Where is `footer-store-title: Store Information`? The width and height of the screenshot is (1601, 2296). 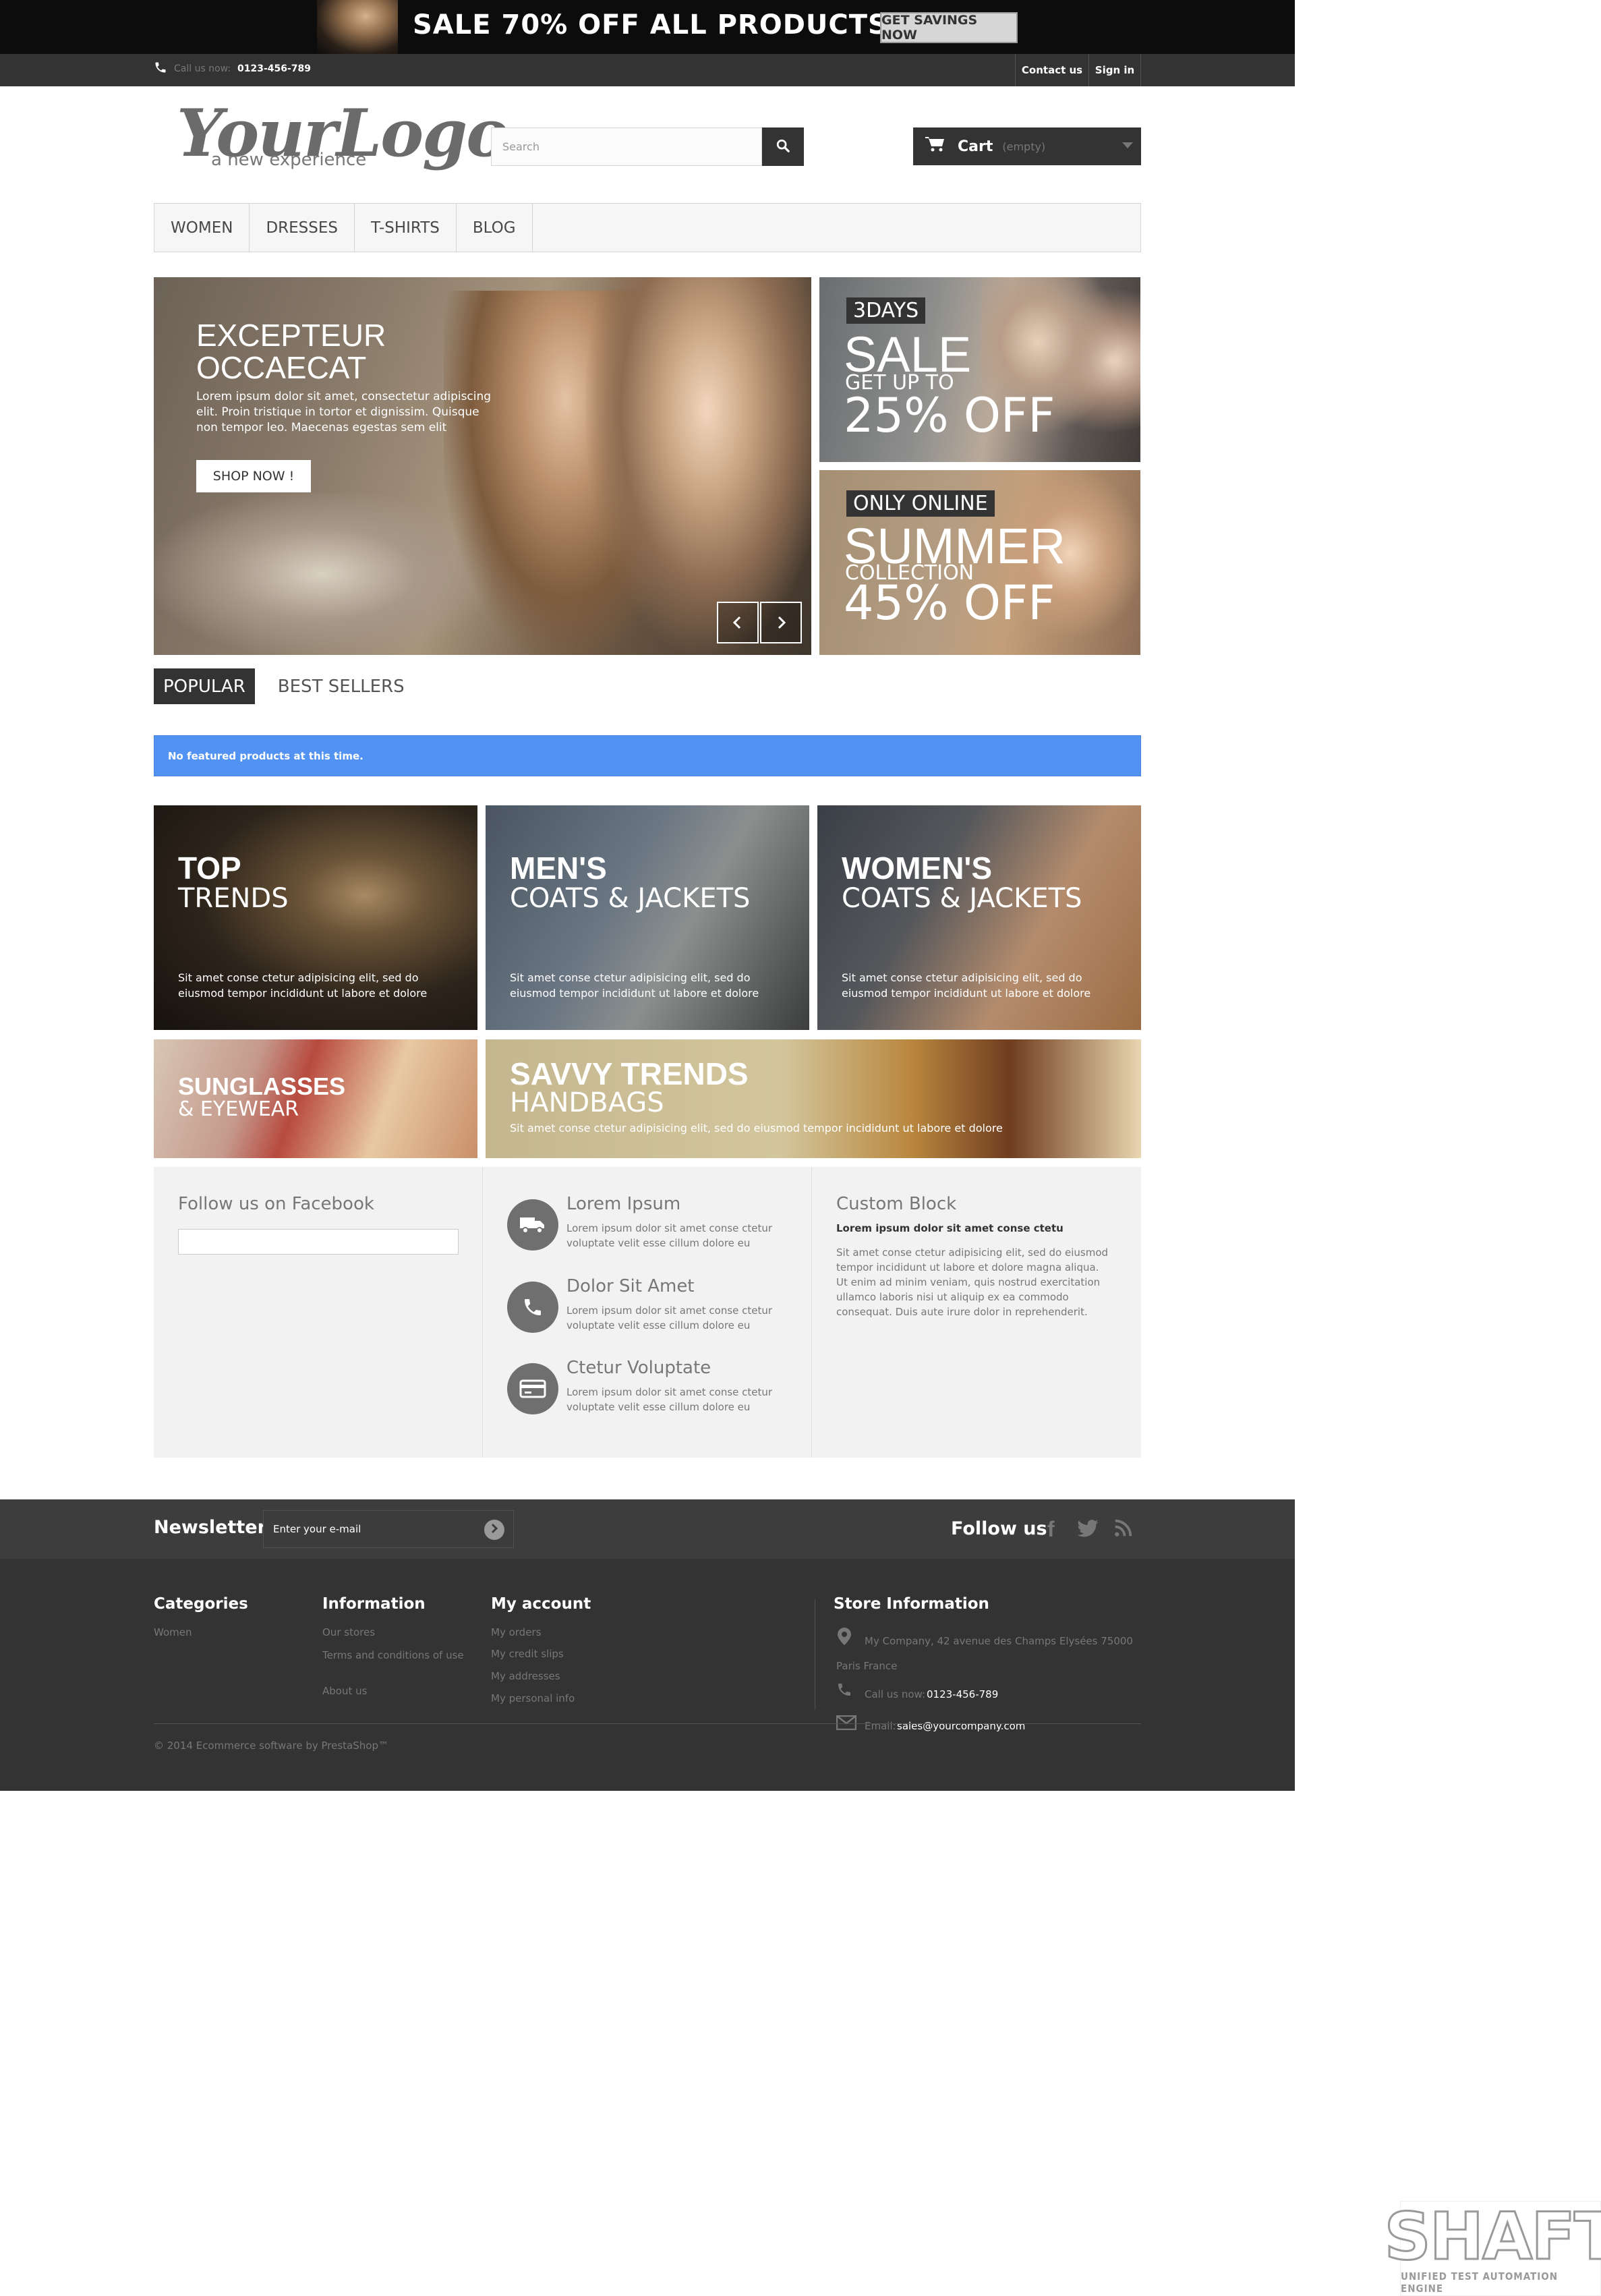
footer-store-title: Store Information is located at coordinates (911, 1604).